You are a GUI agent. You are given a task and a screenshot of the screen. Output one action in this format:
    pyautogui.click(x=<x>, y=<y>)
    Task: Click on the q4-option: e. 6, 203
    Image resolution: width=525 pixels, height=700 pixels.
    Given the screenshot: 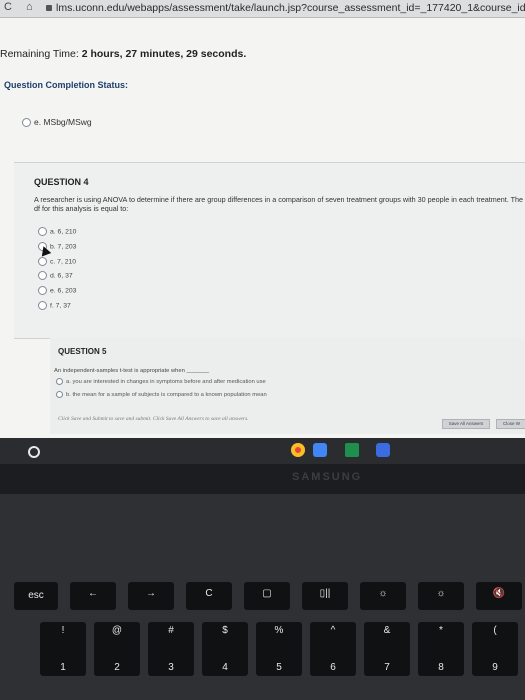 What is the action you would take?
    pyautogui.click(x=57, y=290)
    